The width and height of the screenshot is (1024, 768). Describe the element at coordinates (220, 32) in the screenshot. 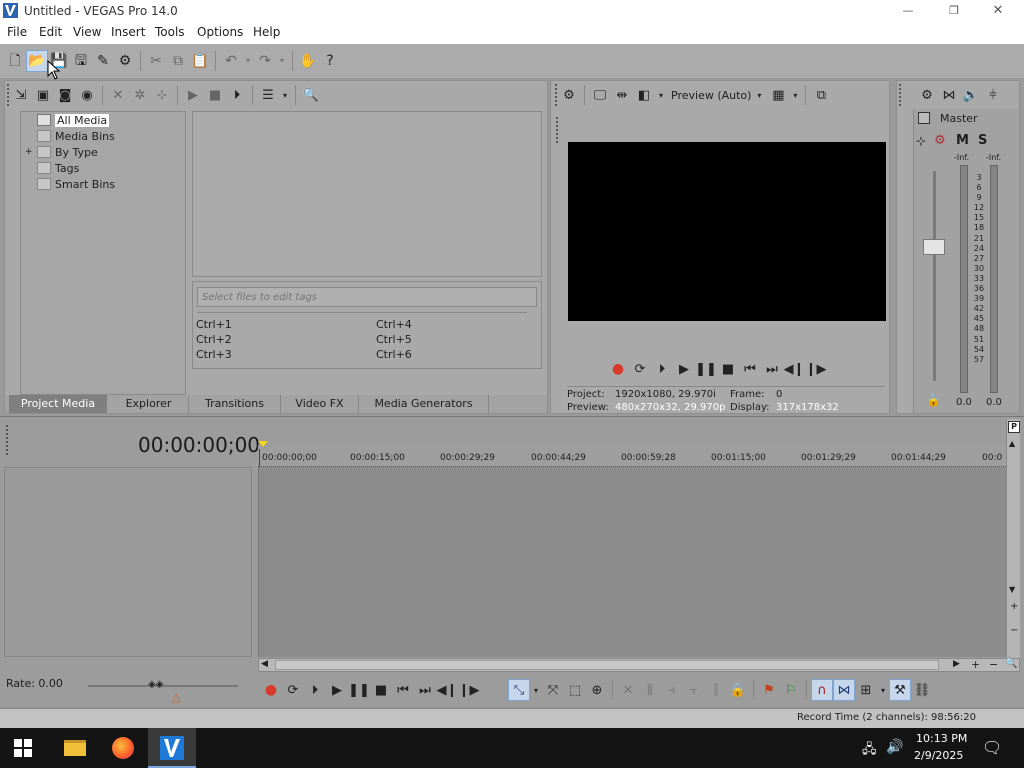

I see `menu-options: Options` at that location.